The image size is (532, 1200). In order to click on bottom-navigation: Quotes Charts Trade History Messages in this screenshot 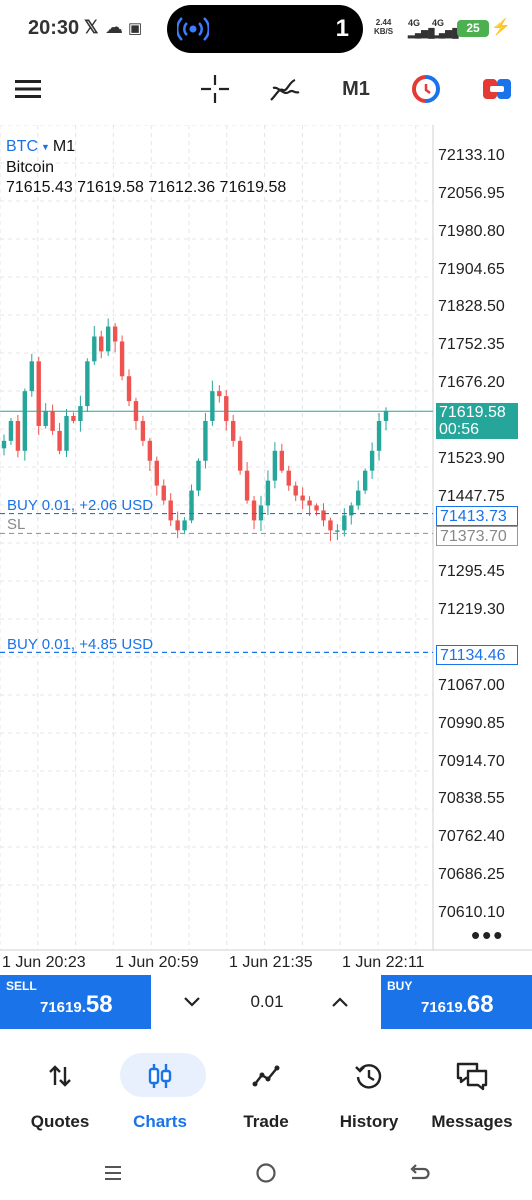, I will do `click(266, 1087)`.